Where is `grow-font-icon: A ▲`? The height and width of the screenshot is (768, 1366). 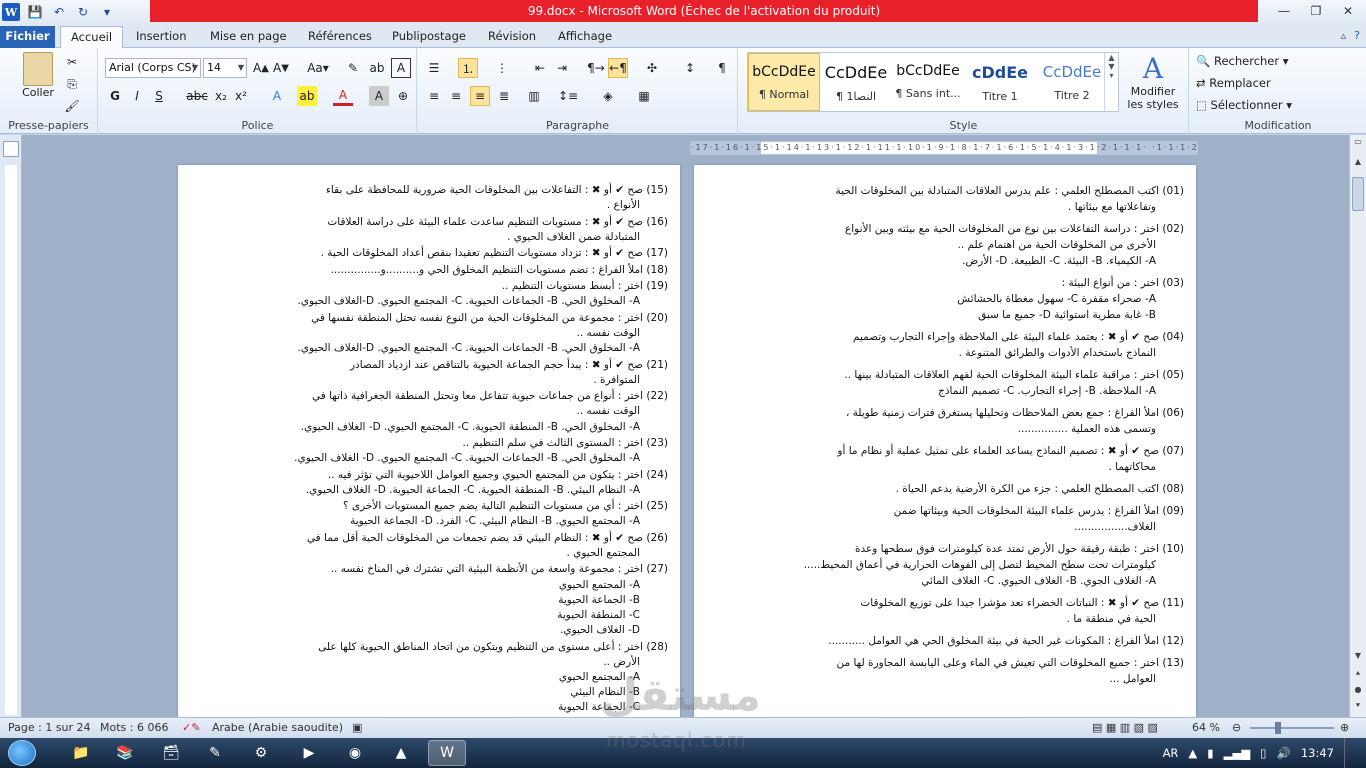
grow-font-icon: A ▲ is located at coordinates (261, 68).